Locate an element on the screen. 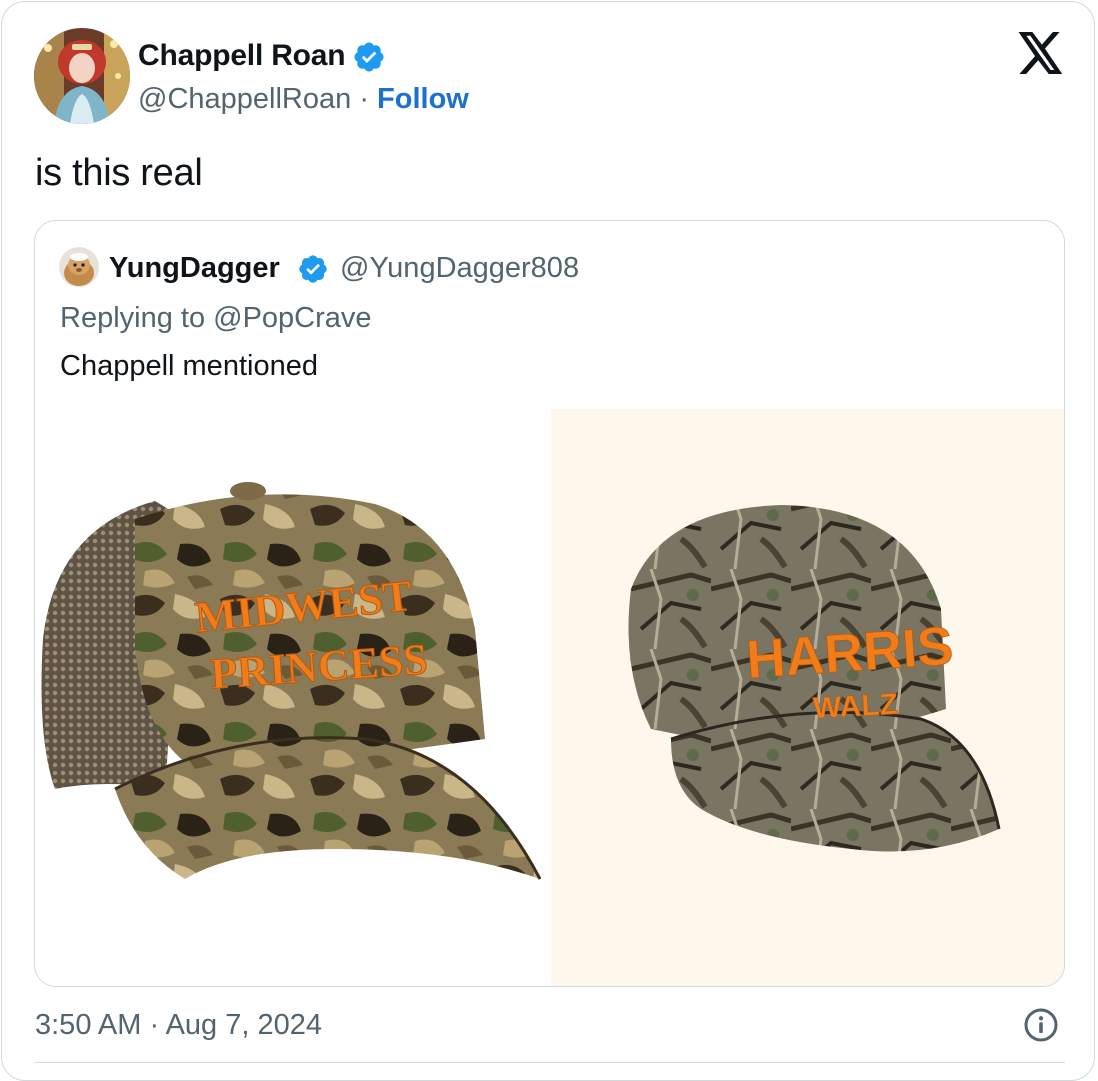 Image resolution: width=1098 pixels, height=1081 pixels. quoted-tweet-text: Chappell mentioned is located at coordinates (189, 366).